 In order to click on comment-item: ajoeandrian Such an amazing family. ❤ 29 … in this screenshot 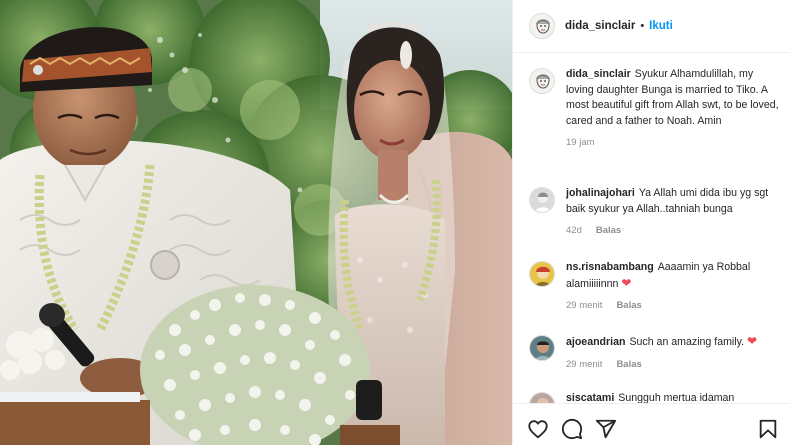, I will do `click(656, 352)`.